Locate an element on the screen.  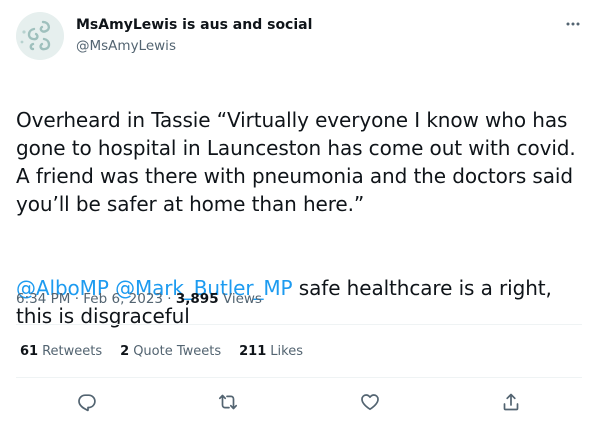
like-button is located at coordinates (370, 402).